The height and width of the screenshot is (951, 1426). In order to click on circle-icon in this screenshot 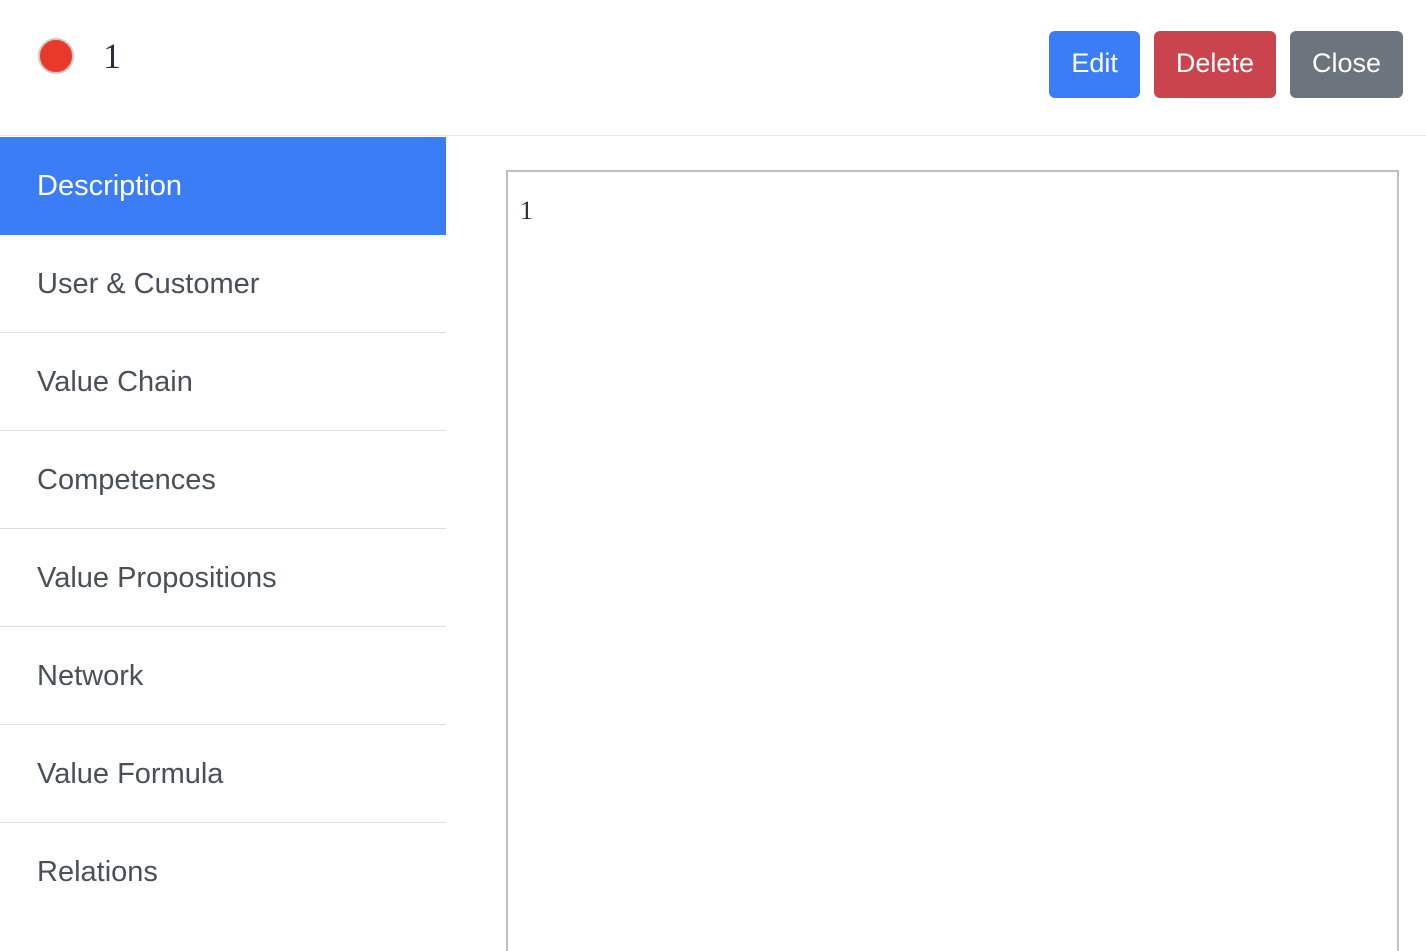, I will do `click(56, 56)`.